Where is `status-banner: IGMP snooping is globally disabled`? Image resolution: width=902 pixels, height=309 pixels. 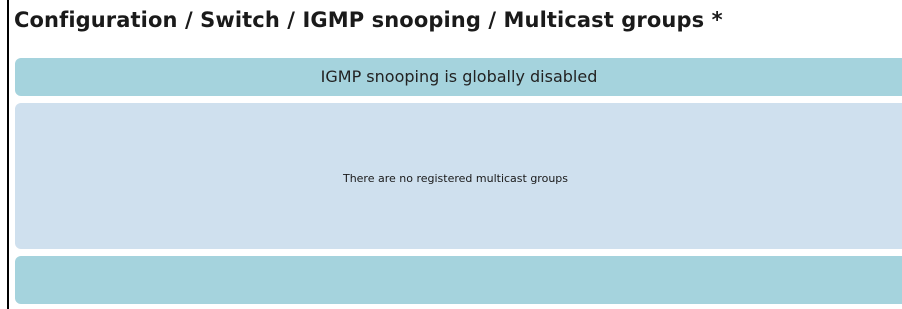 status-banner: IGMP snooping is globally disabled is located at coordinates (458, 77).